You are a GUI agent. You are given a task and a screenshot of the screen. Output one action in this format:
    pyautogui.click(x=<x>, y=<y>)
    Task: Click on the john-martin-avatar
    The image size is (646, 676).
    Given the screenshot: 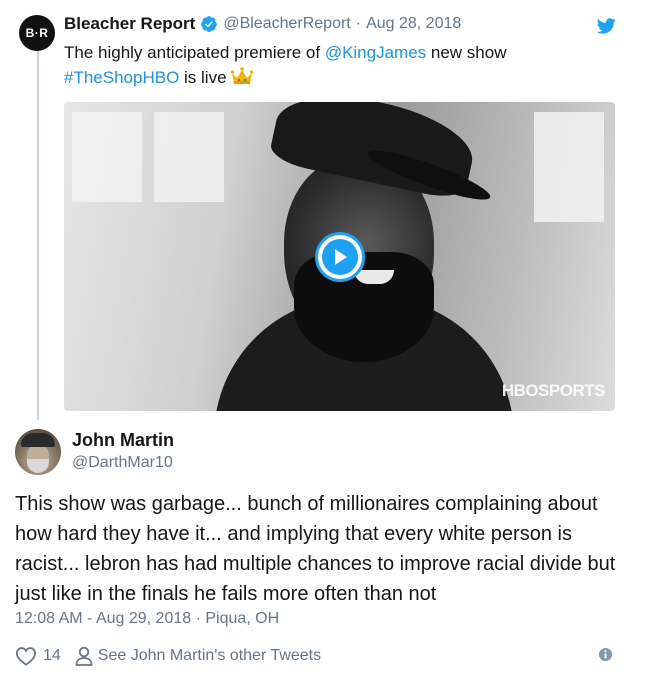 What is the action you would take?
    pyautogui.click(x=38, y=452)
    